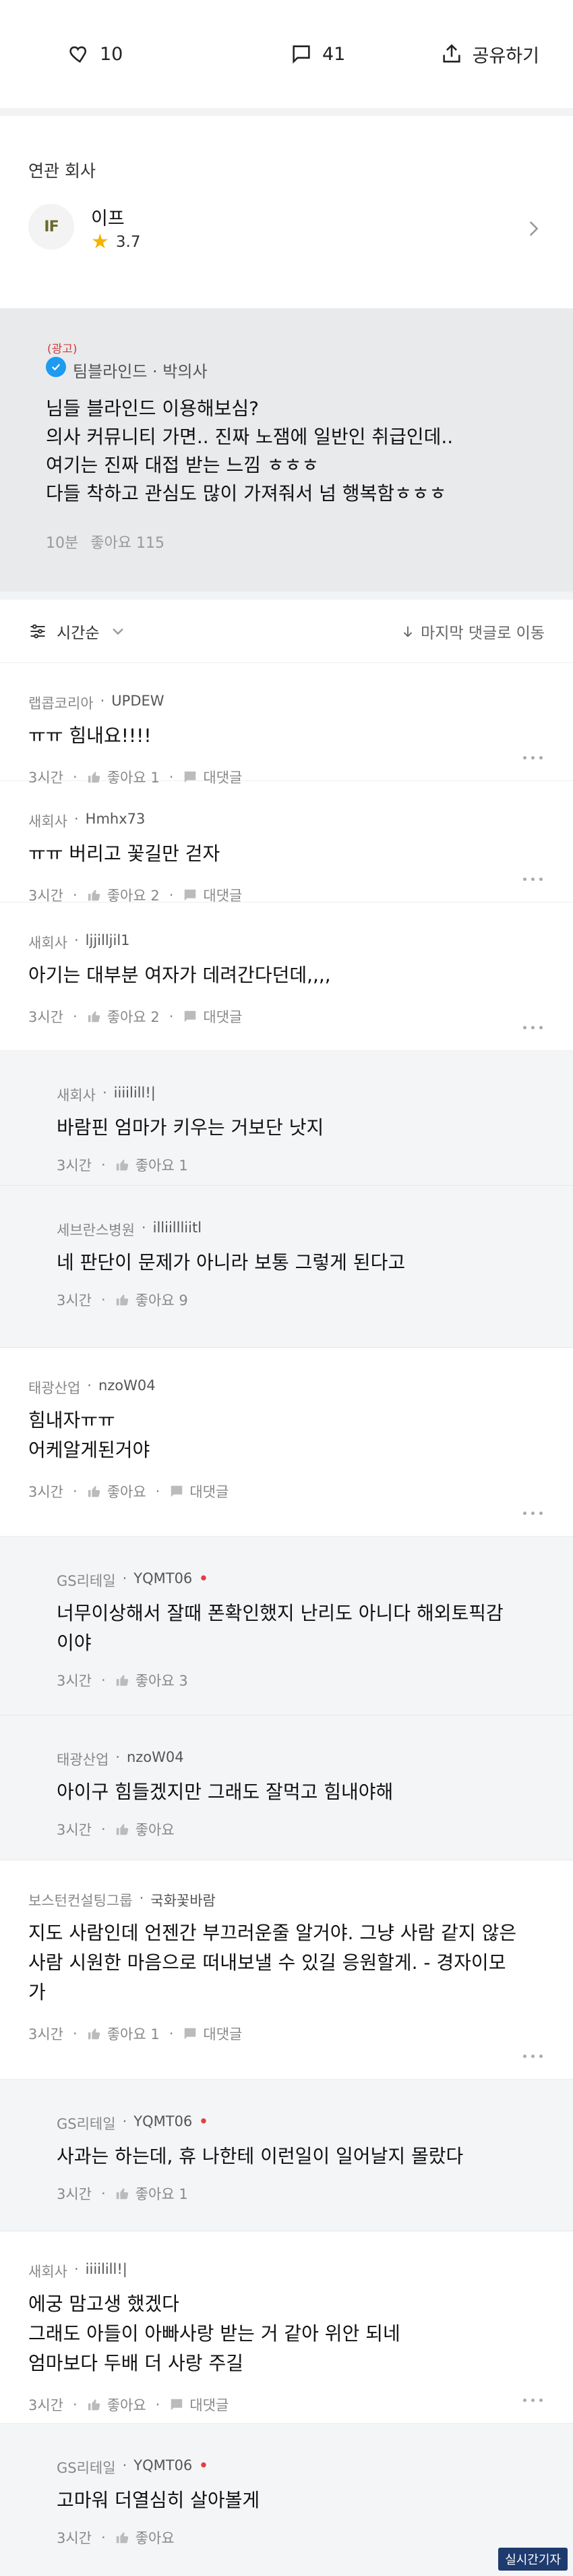 This screenshot has width=573, height=2576. I want to click on comment-line: 사람 시원한 마음으로 떠내보낼 수 있길 응원할게. - 경자이모, so click(267, 1962).